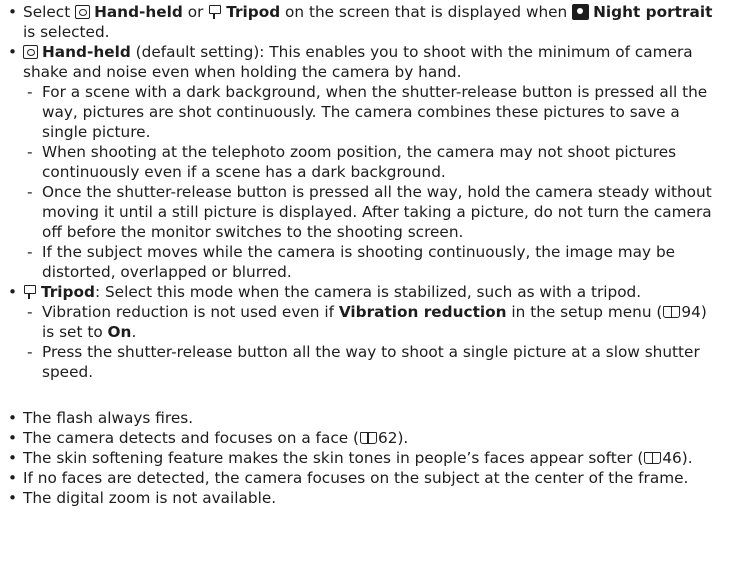 Image resolution: width=729 pixels, height=570 pixels. What do you see at coordinates (387, 438) in the screenshot?
I see `page-ref: 62` at bounding box center [387, 438].